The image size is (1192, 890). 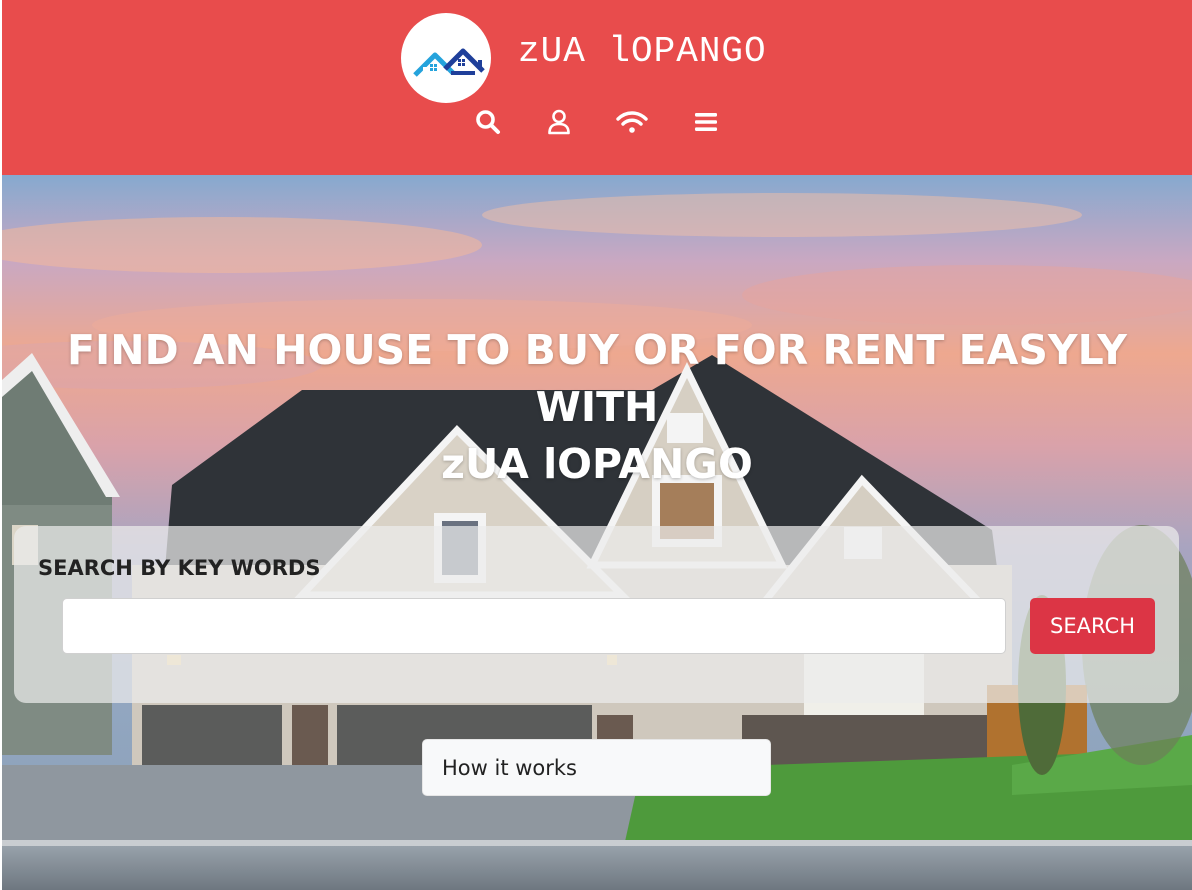 What do you see at coordinates (488, 122) in the screenshot?
I see `search-icon` at bounding box center [488, 122].